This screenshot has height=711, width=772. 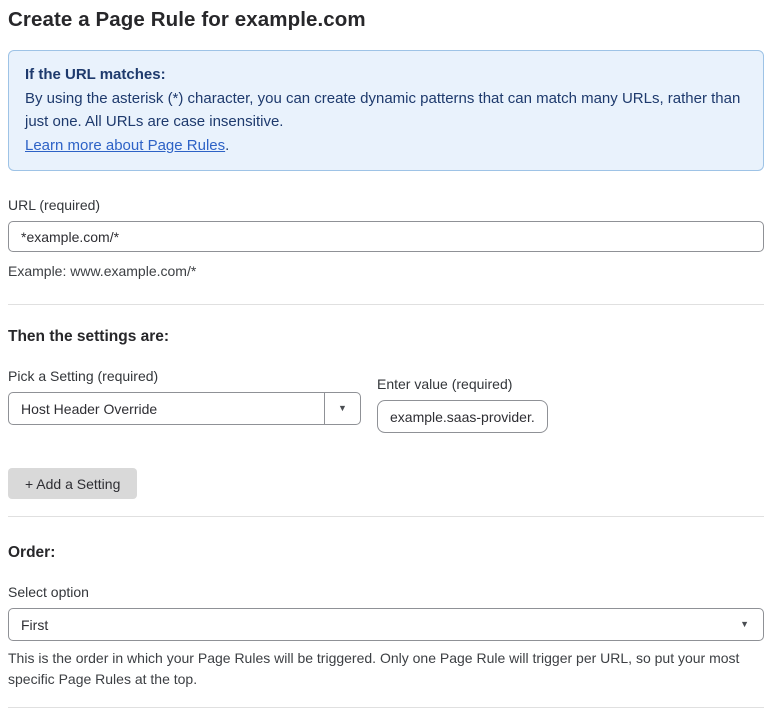 I want to click on info-box-link-line: Learn more about Page Rules., so click(x=386, y=146).